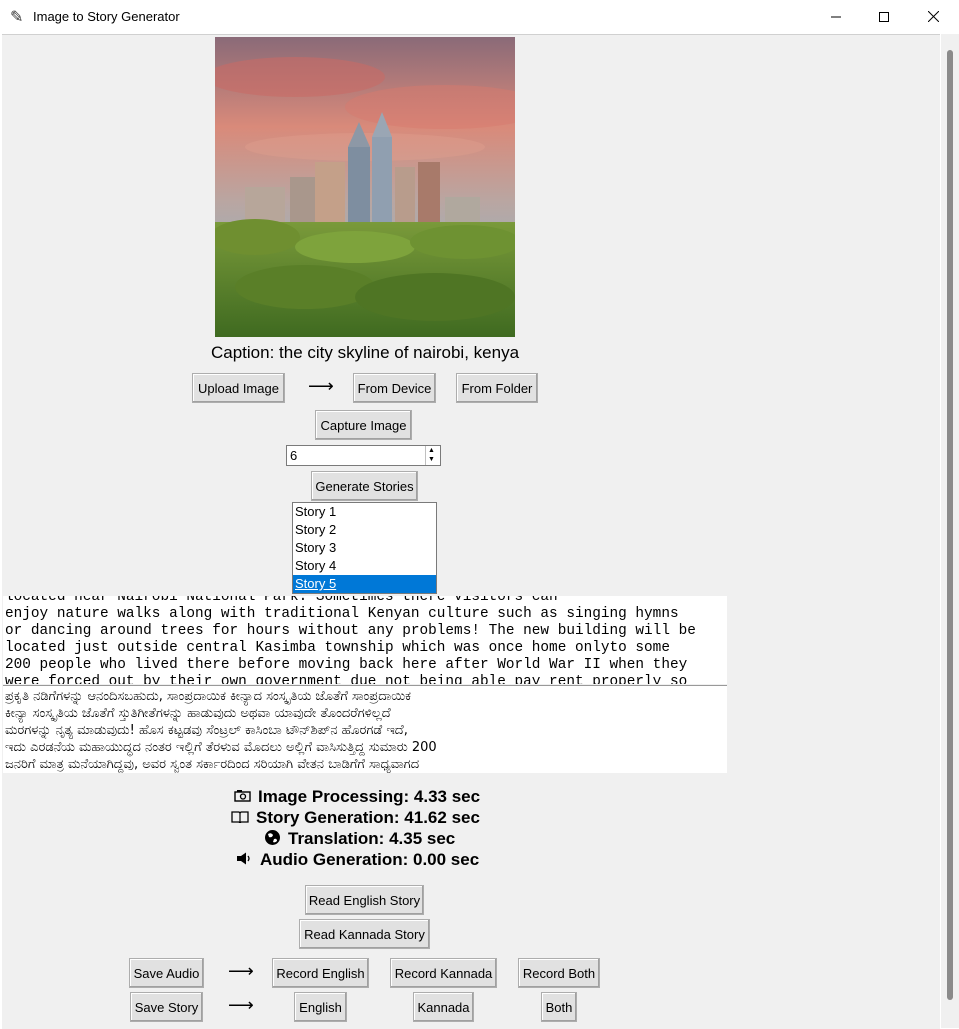 The height and width of the screenshot is (1029, 959). I want to click on close-icon, so click(933, 16).